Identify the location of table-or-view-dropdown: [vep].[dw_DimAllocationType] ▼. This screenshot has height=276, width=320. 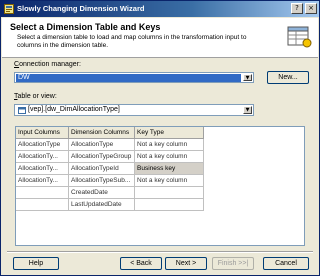
(134, 110).